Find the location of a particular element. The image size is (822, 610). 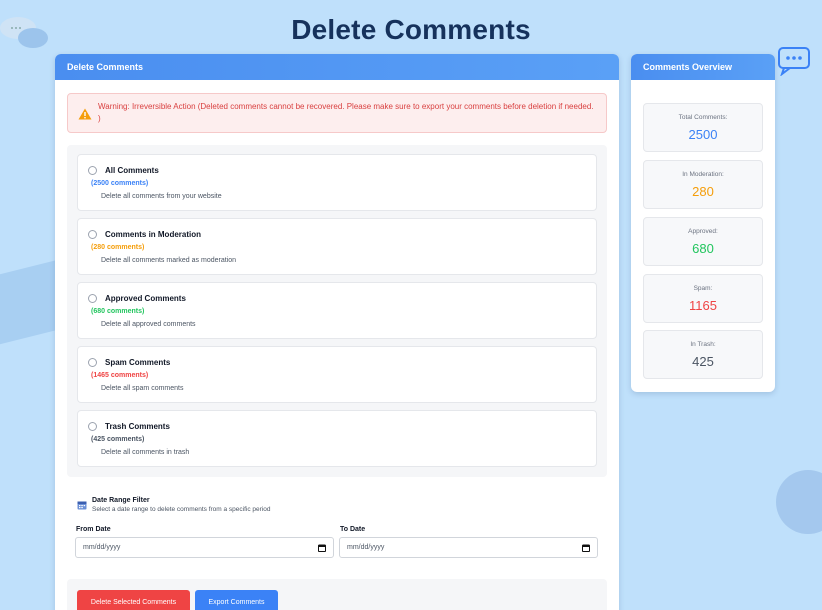

calendar-icon is located at coordinates (82, 505).